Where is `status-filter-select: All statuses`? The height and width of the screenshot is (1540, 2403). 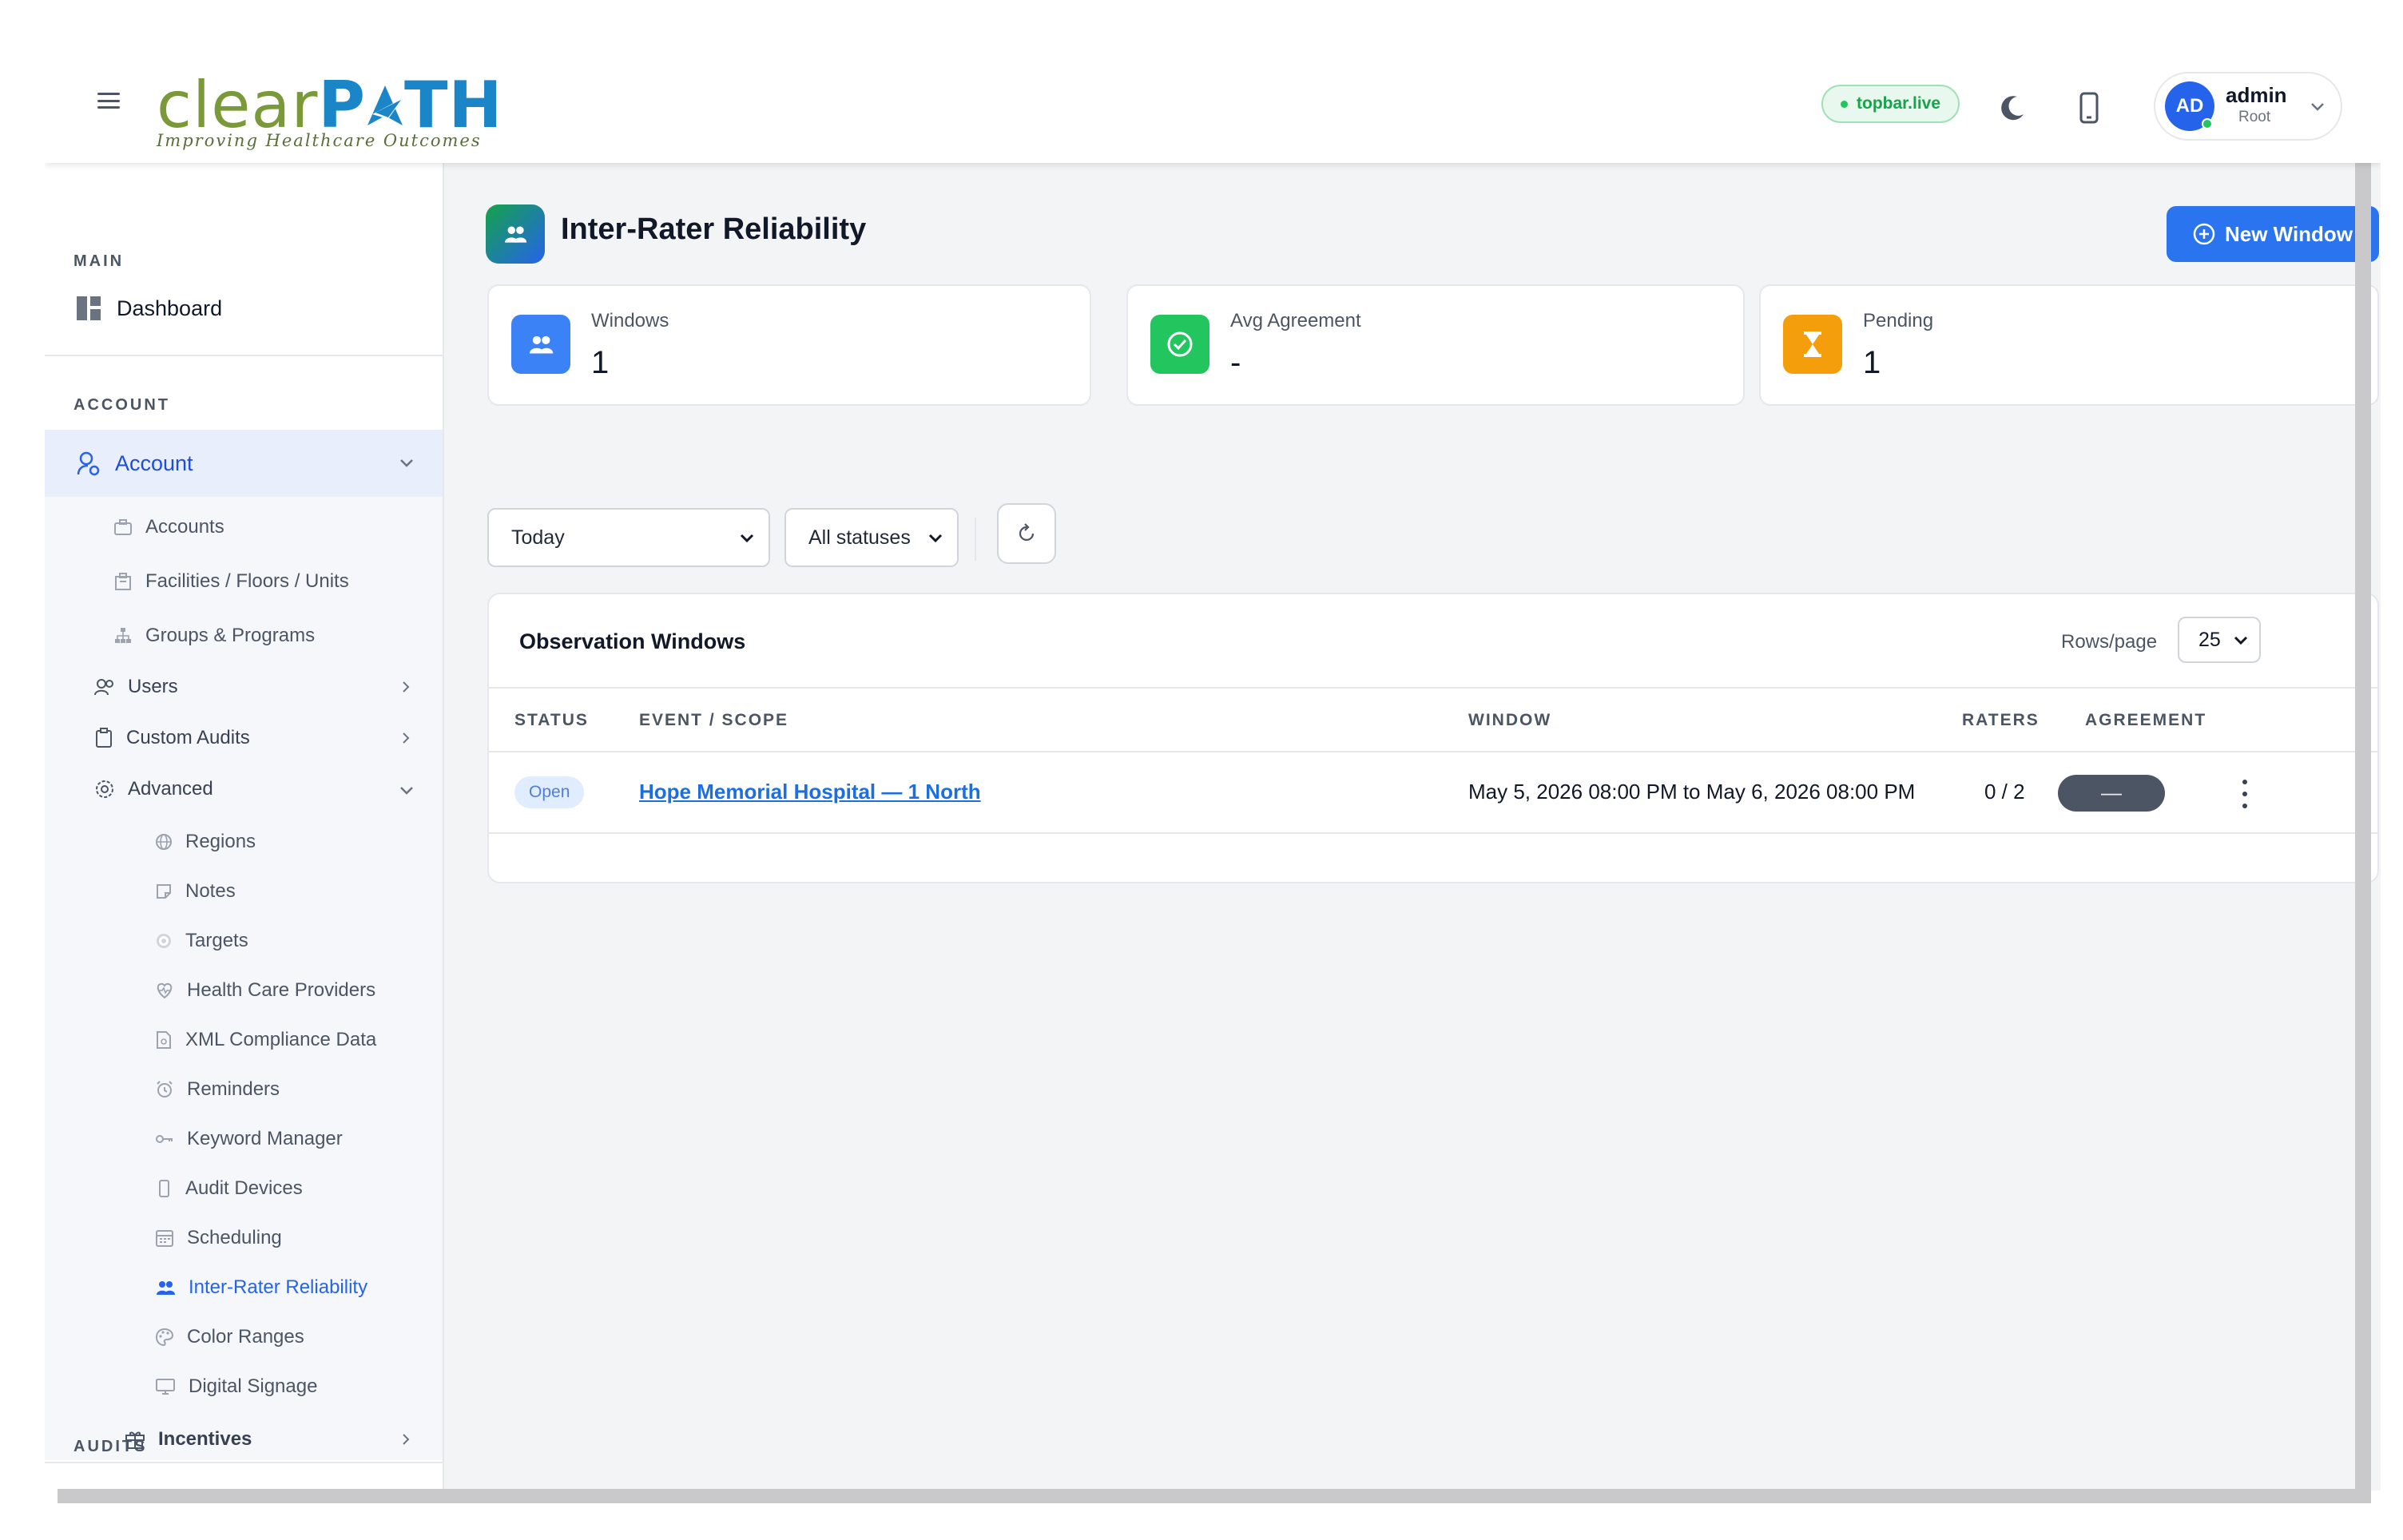 status-filter-select: All statuses is located at coordinates (871, 538).